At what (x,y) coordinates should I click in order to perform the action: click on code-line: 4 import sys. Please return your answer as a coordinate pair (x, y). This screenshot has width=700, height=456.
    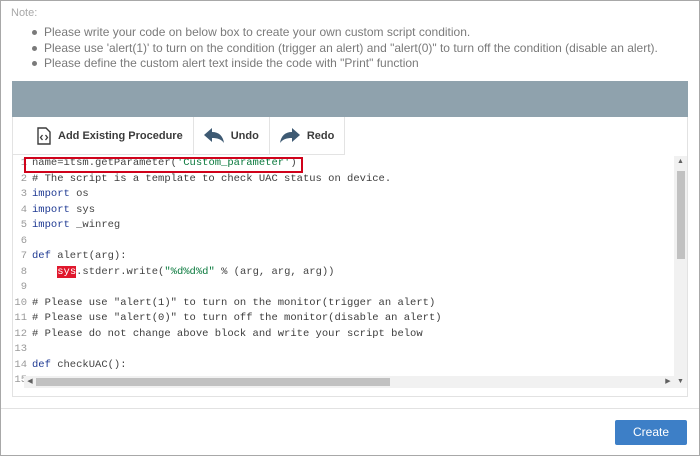
    Looking at the image, I should click on (343, 211).